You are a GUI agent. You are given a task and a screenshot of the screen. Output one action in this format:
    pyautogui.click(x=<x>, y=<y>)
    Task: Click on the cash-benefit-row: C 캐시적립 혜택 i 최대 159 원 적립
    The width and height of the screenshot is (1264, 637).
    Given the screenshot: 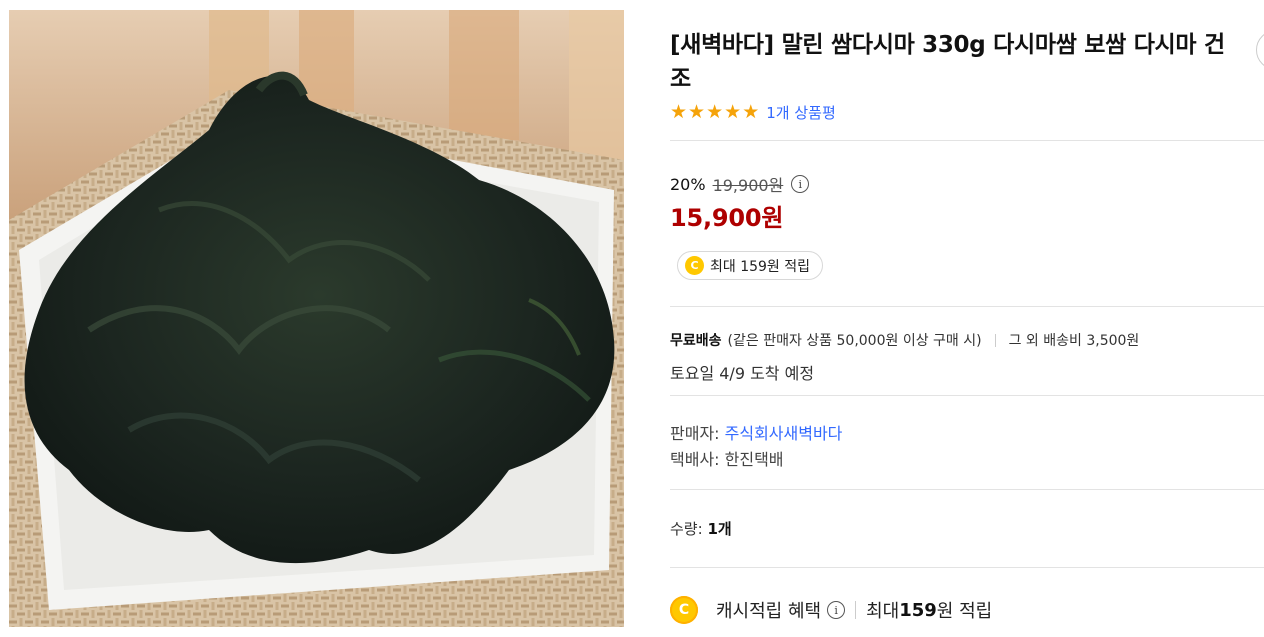 What is the action you would take?
    pyautogui.click(x=831, y=610)
    